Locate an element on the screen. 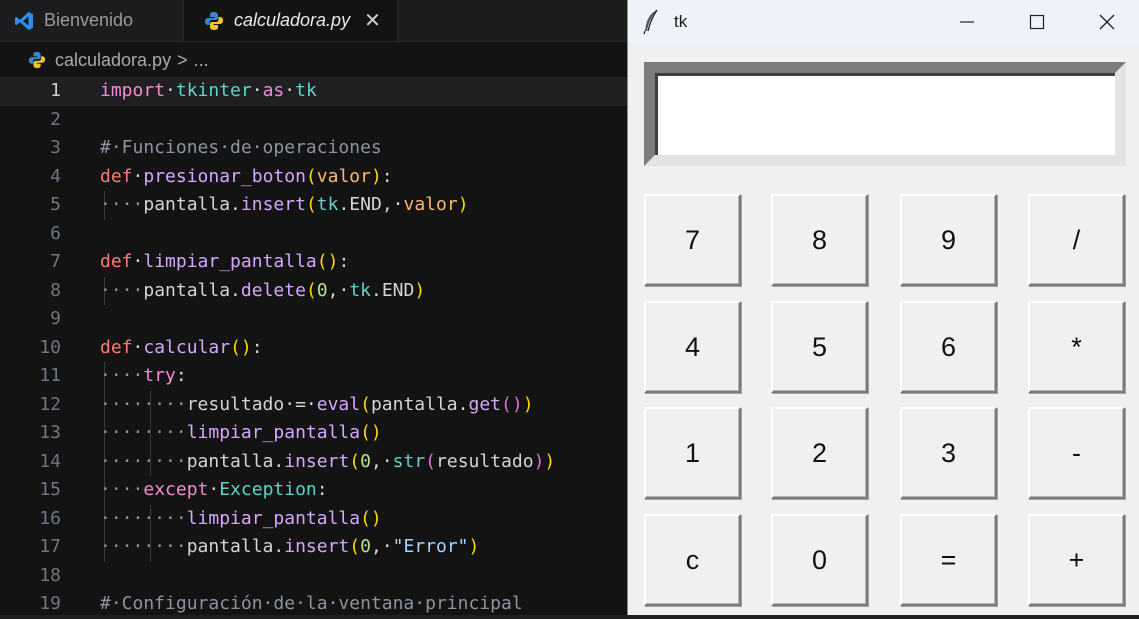 The width and height of the screenshot is (1139, 619). code-line: 9 is located at coordinates (320, 319).